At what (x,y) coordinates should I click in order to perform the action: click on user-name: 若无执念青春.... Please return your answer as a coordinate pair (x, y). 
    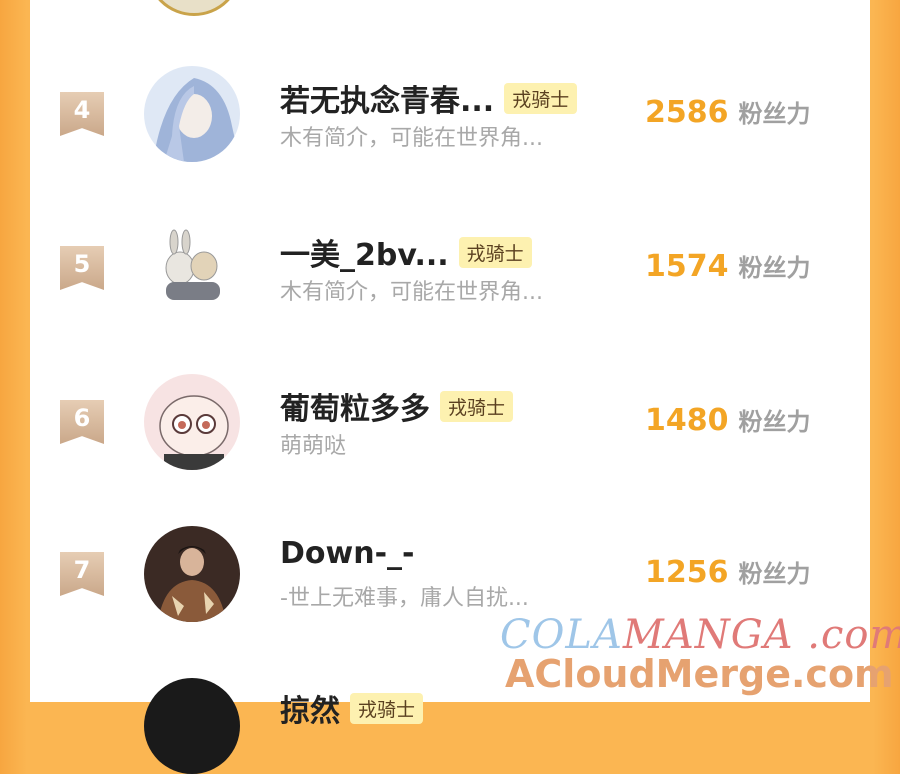
    Looking at the image, I should click on (387, 98).